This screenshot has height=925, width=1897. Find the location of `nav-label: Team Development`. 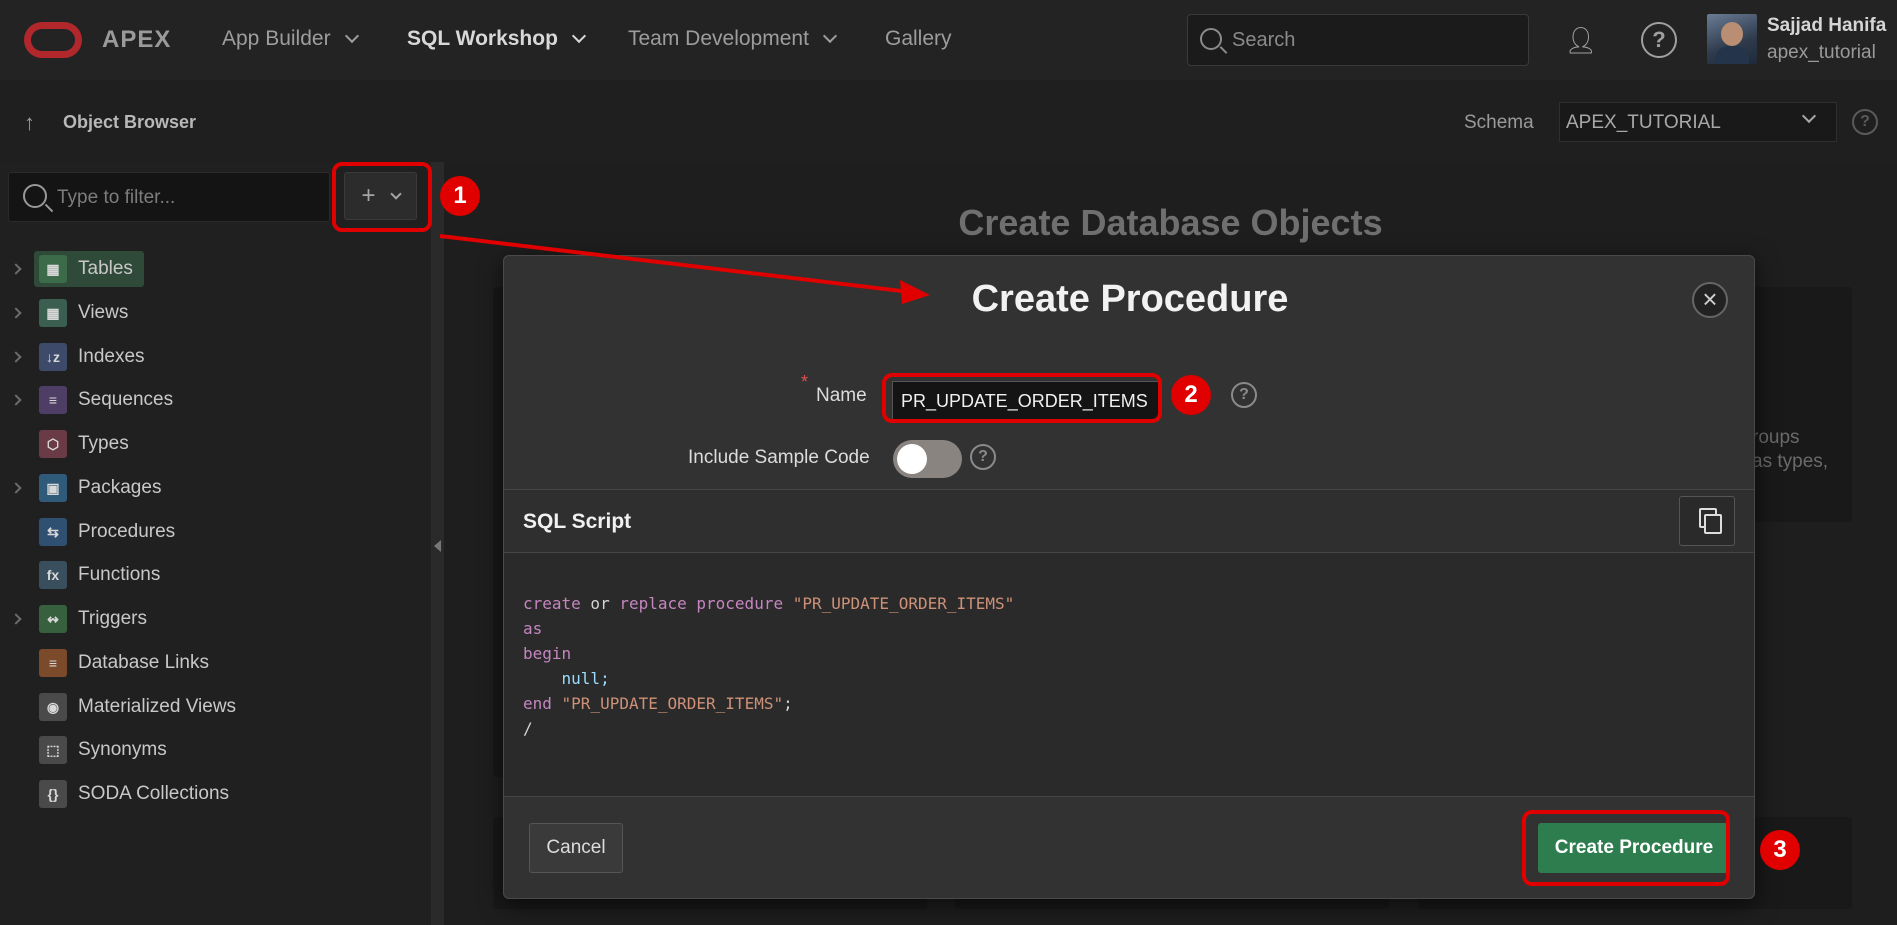

nav-label: Team Development is located at coordinates (718, 38).